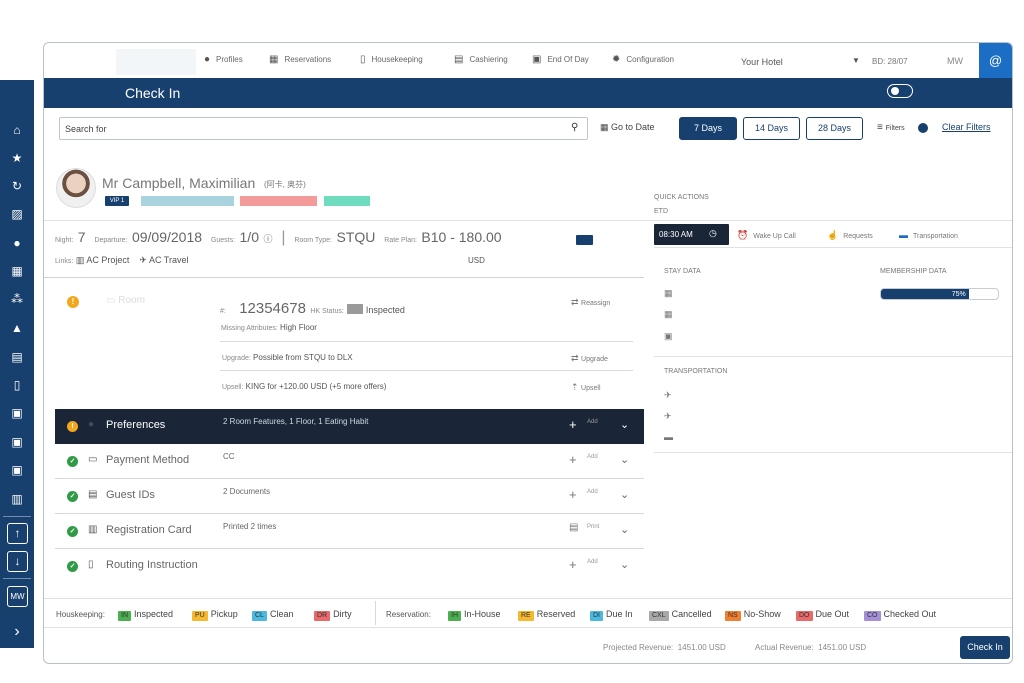 The image size is (1024, 683). I want to click on filters-button: ≡ Filters, so click(891, 127).